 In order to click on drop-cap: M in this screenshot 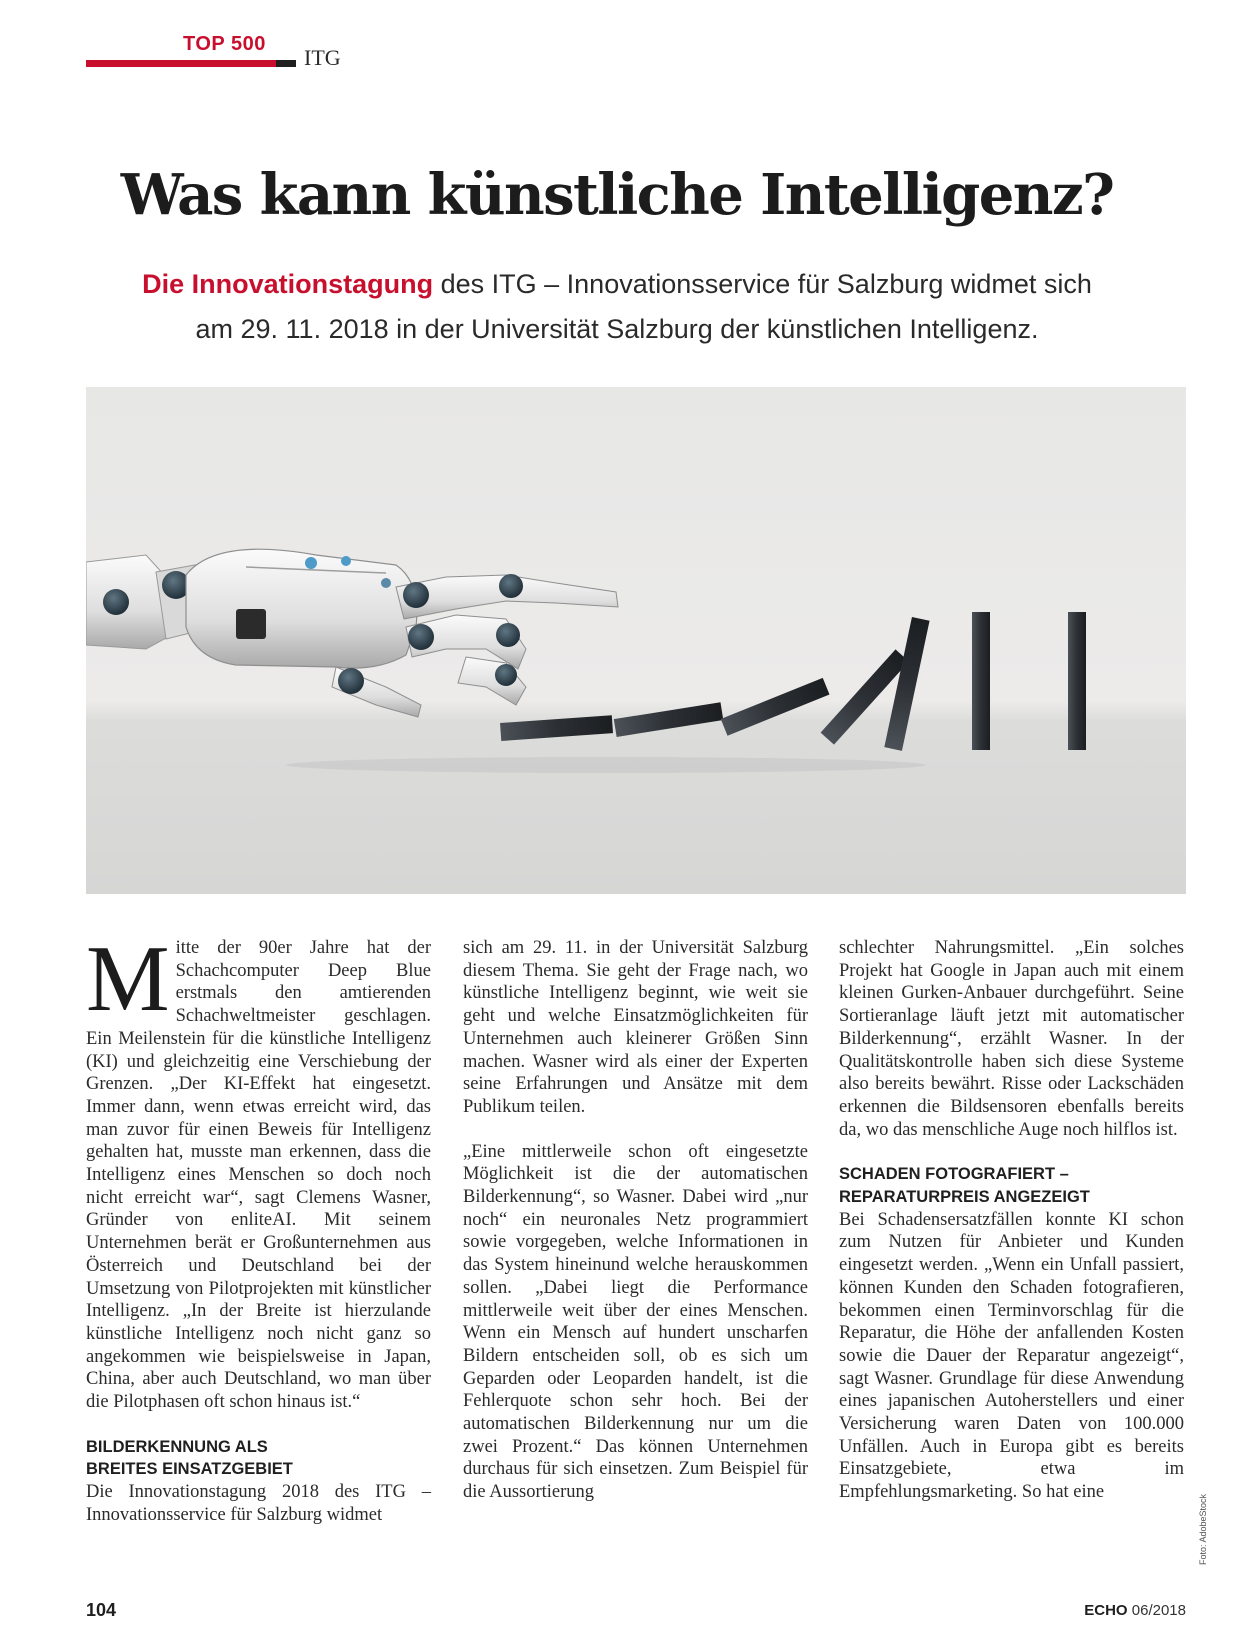, I will do `click(128, 979)`.